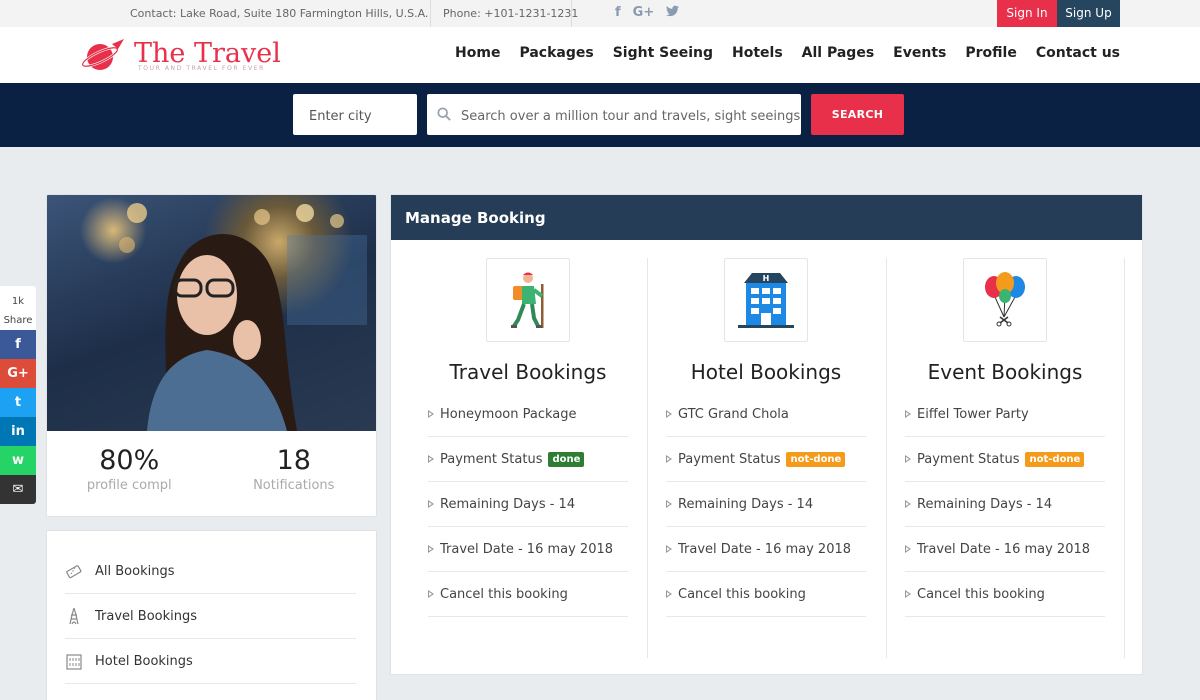  Describe the element at coordinates (1088, 13) in the screenshot. I see `sign-up-button: Sign Up` at that location.